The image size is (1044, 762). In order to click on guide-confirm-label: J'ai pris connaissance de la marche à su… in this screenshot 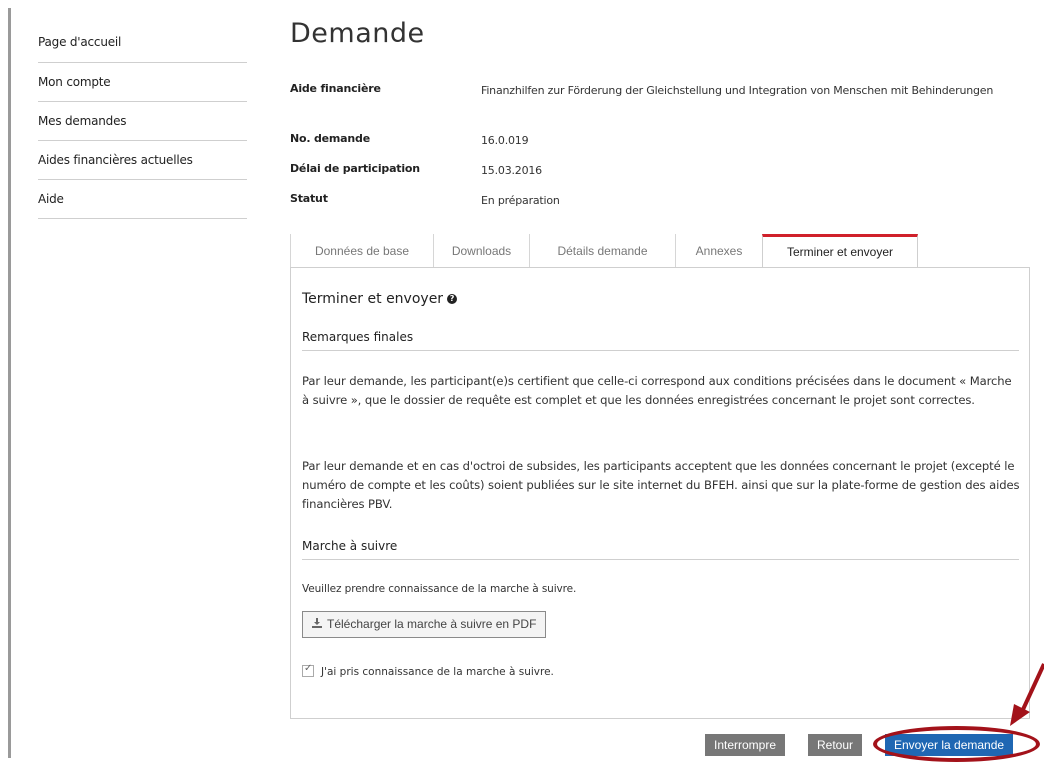, I will do `click(437, 672)`.